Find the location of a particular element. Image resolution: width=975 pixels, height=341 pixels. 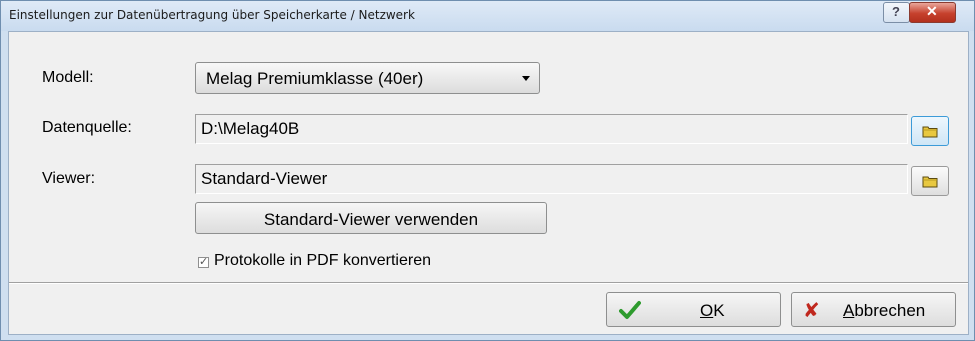

cancel-button: ✘ Abbrechen is located at coordinates (873, 309).